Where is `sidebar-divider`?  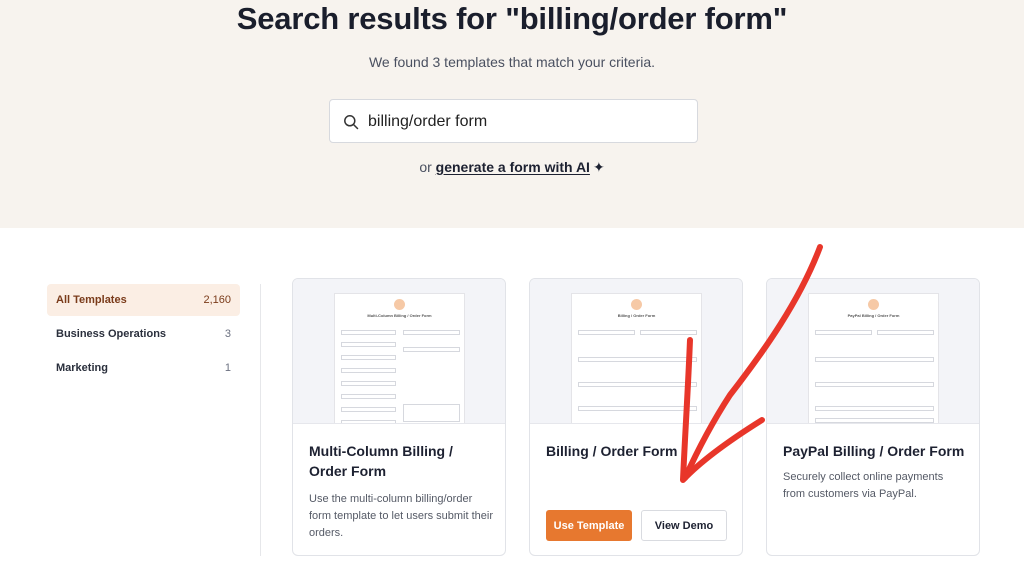
sidebar-divider is located at coordinates (260, 420).